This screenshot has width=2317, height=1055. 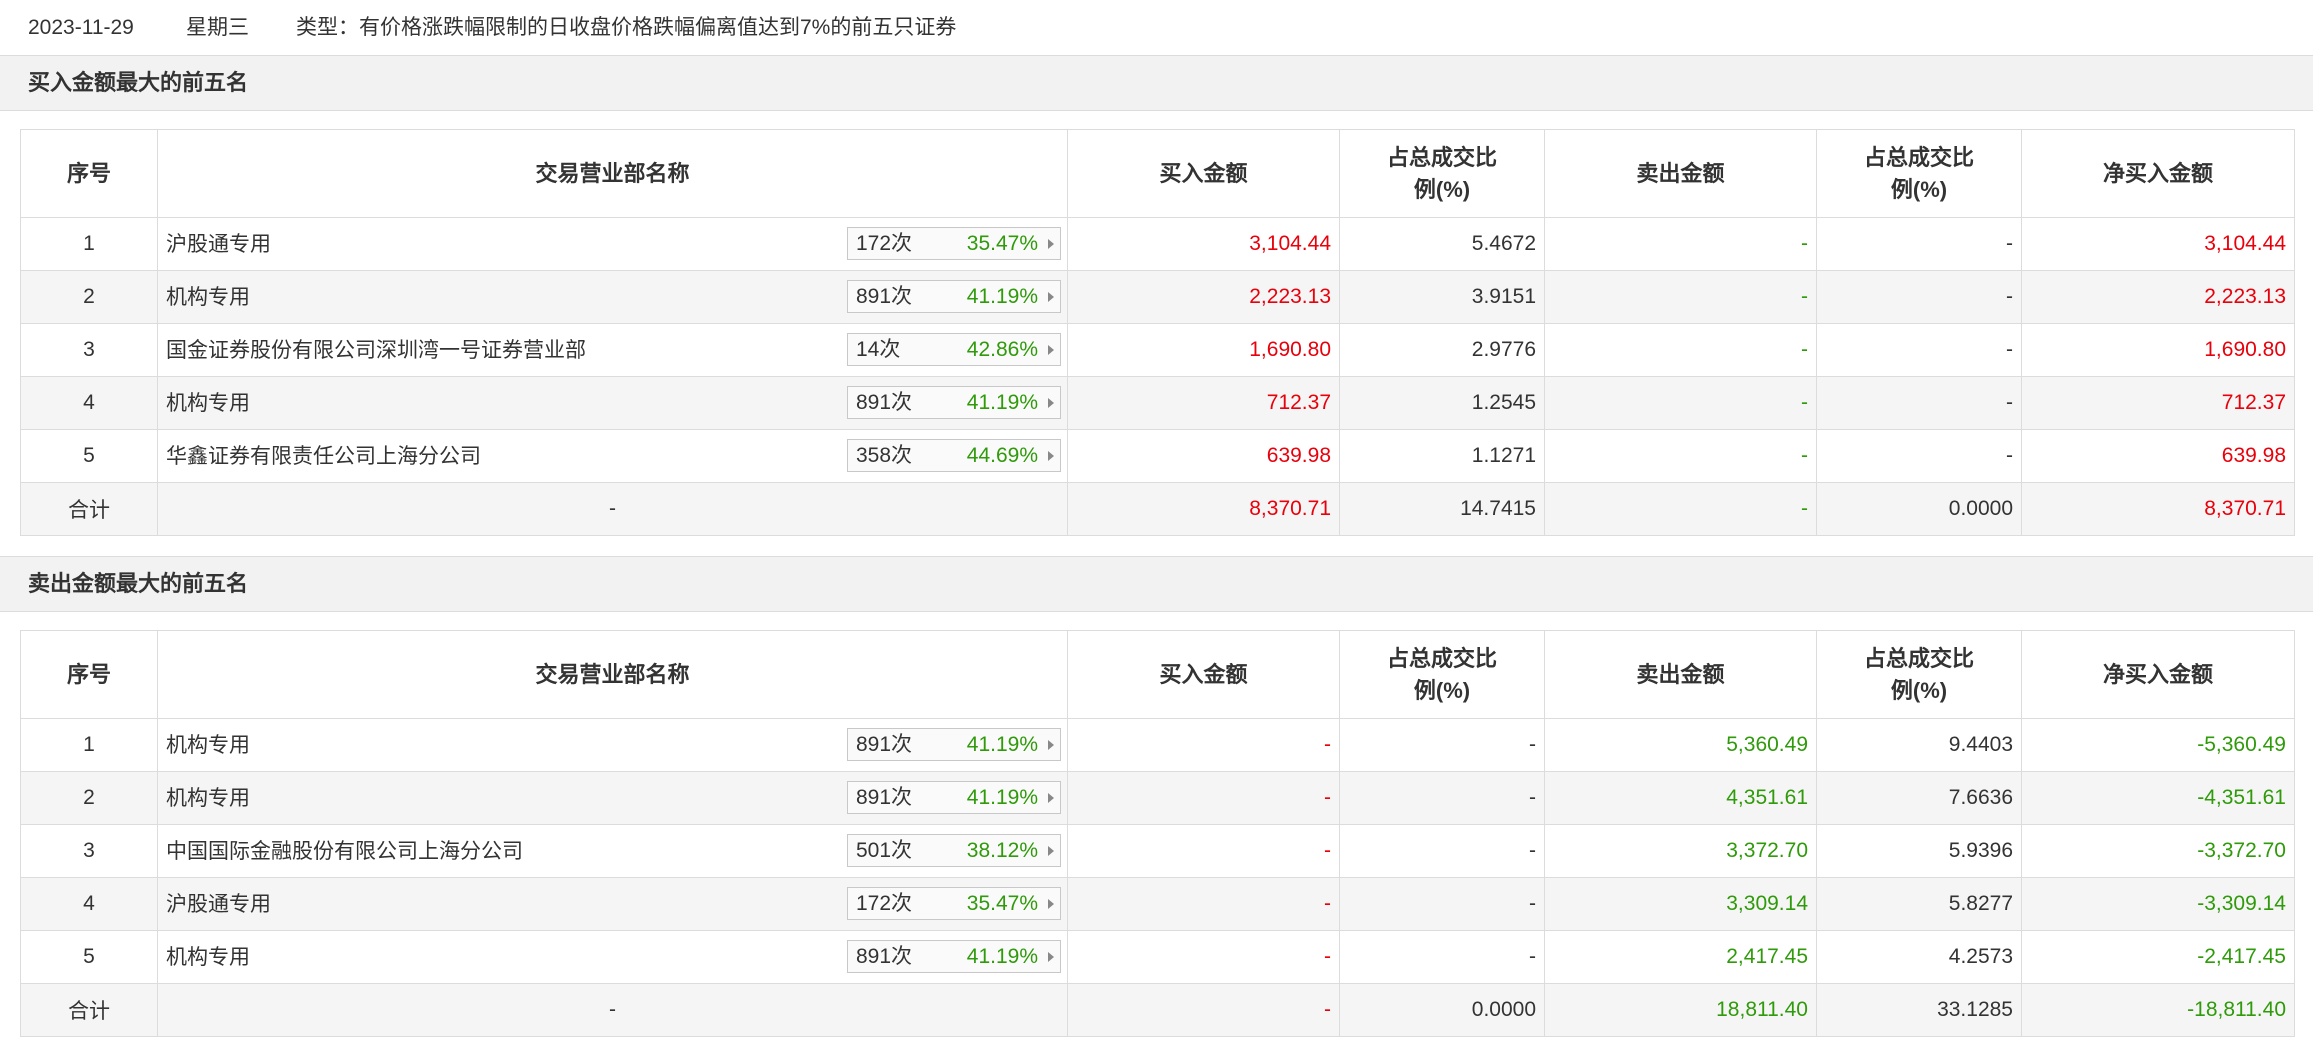 What do you see at coordinates (612, 173) in the screenshot?
I see `col-branch-name: 交易营业部名称` at bounding box center [612, 173].